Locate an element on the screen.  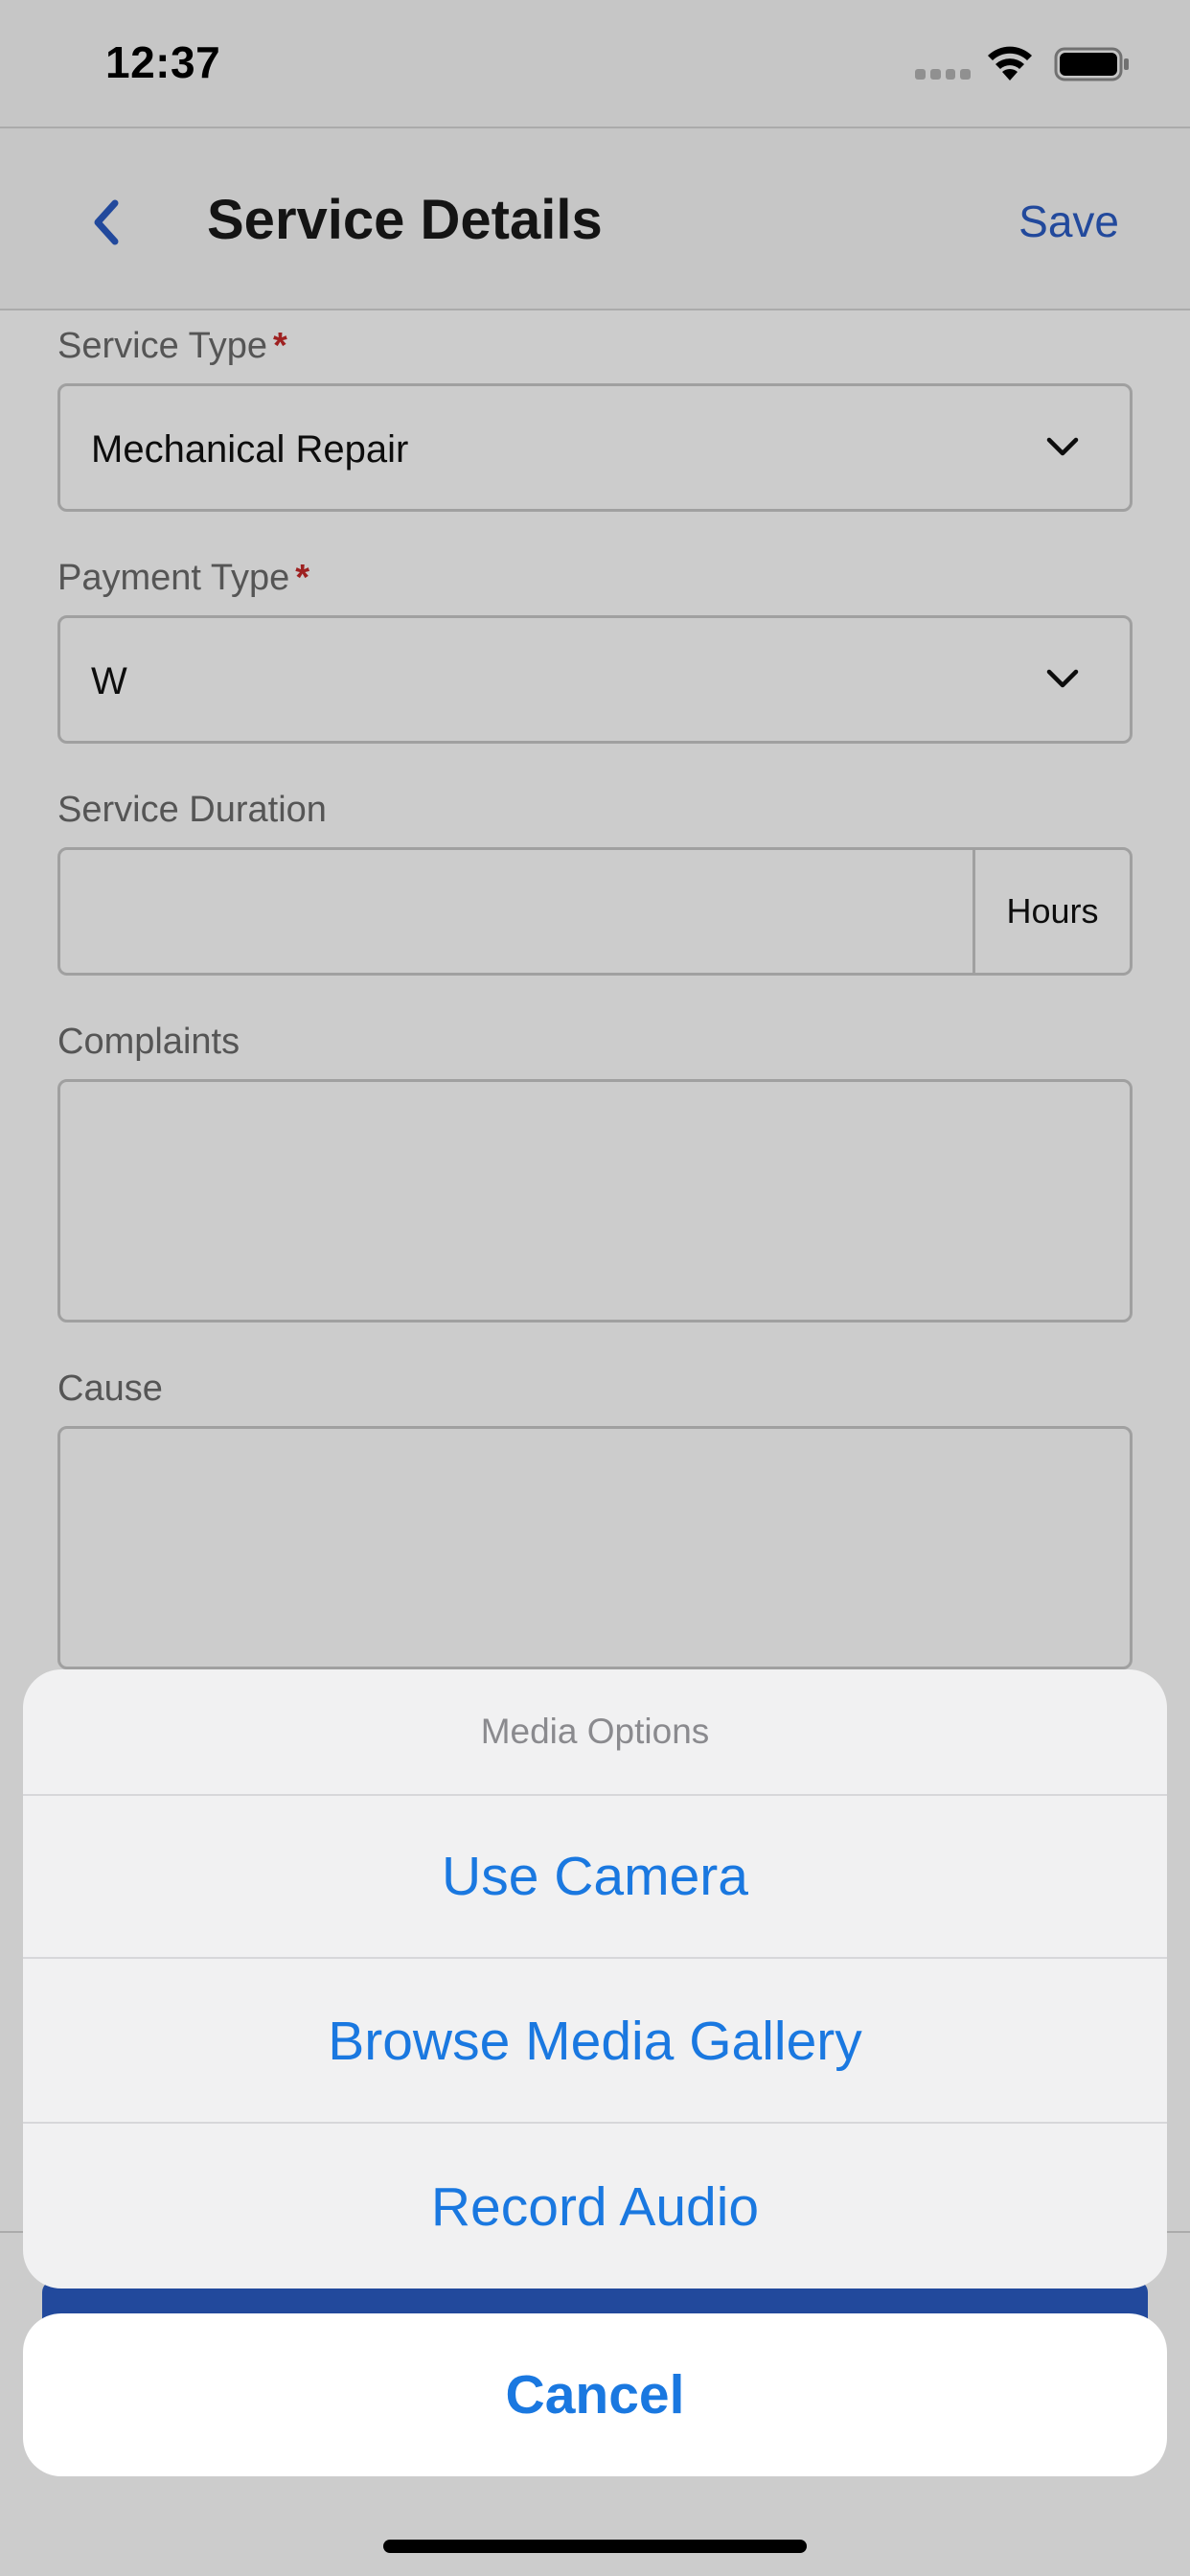
home-indicator is located at coordinates (595, 2546).